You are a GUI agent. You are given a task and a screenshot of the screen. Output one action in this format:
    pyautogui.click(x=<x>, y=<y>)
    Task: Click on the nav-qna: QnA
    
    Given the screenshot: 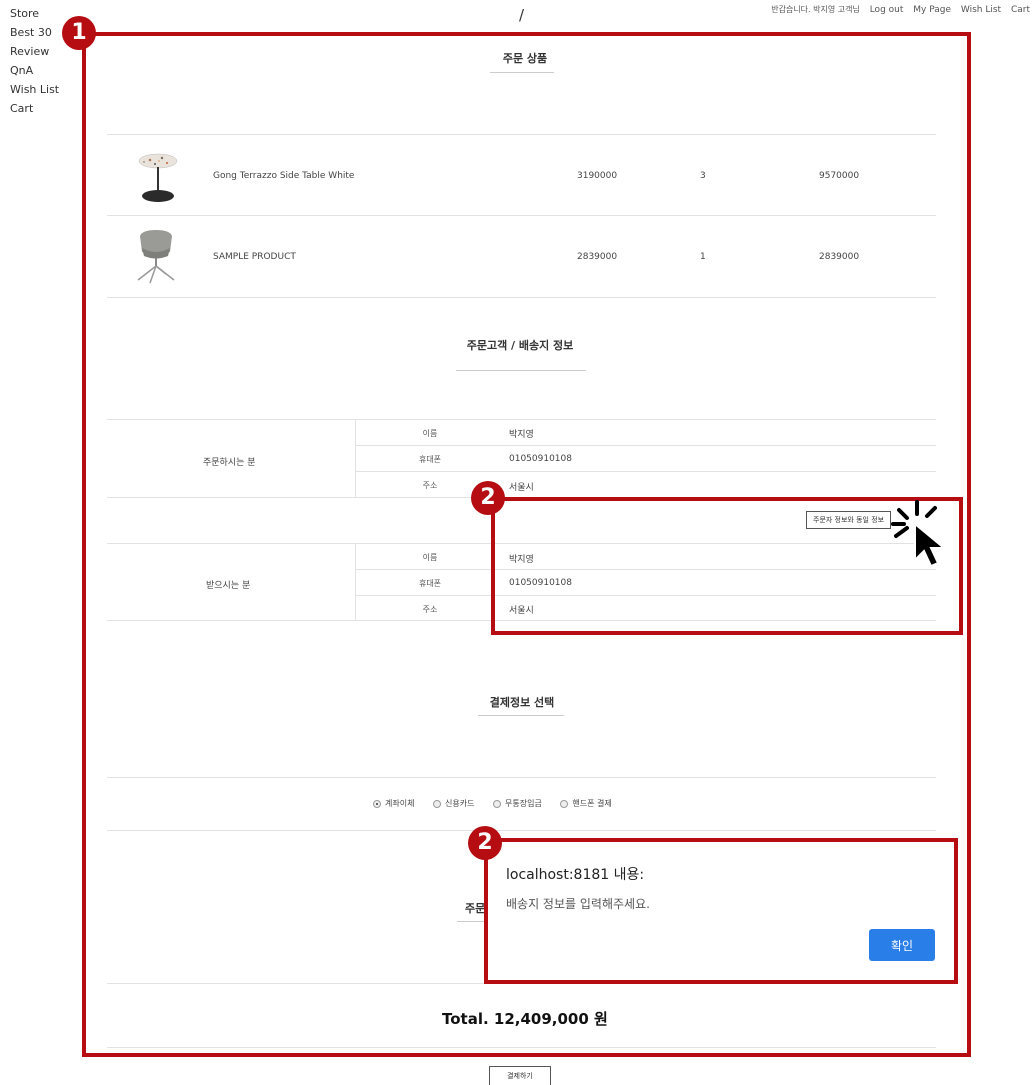 What is the action you would take?
    pyautogui.click(x=34, y=70)
    